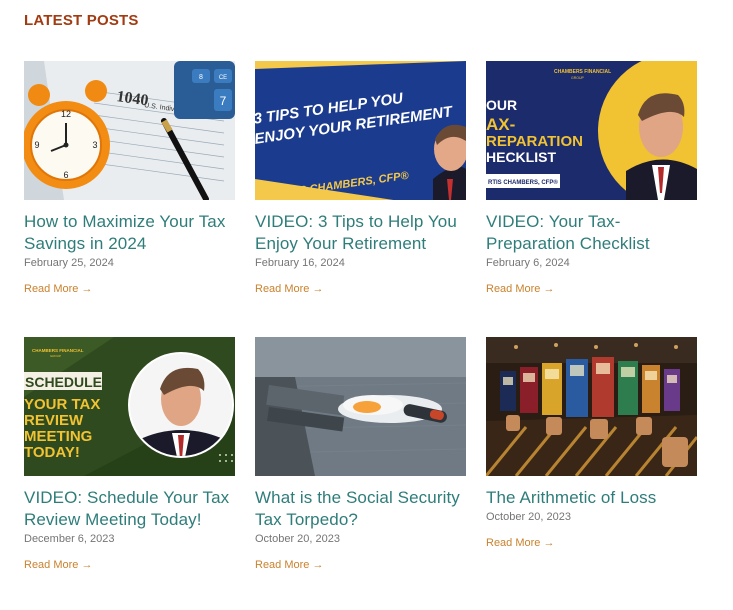 This screenshot has width=733, height=610. I want to click on section-title: LATEST POSTS, so click(81, 20).